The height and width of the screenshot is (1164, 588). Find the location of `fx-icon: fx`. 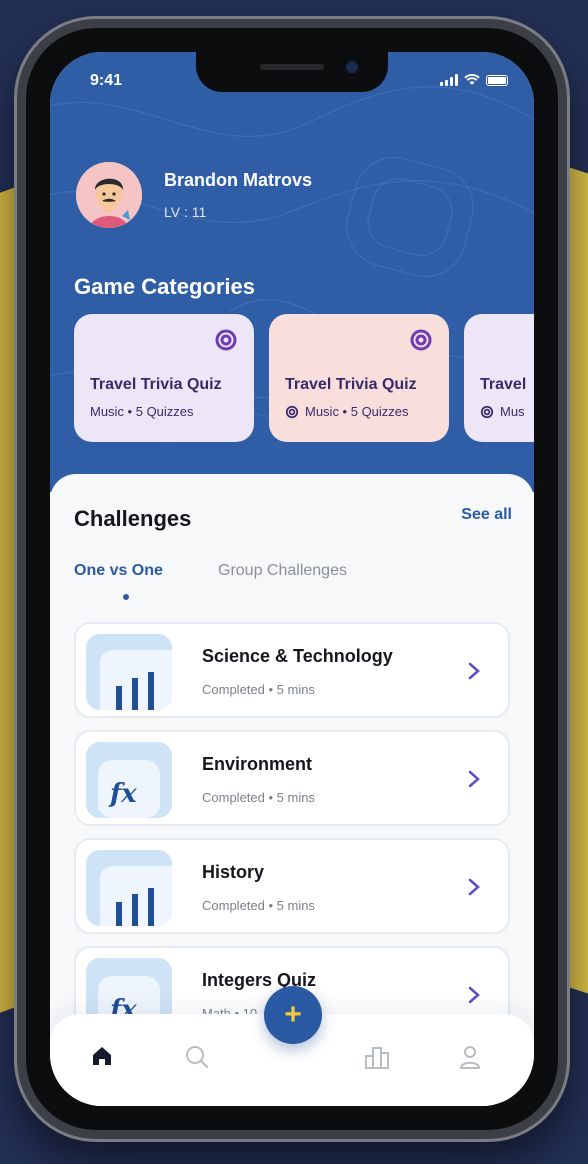

fx-icon: fx is located at coordinates (129, 780).